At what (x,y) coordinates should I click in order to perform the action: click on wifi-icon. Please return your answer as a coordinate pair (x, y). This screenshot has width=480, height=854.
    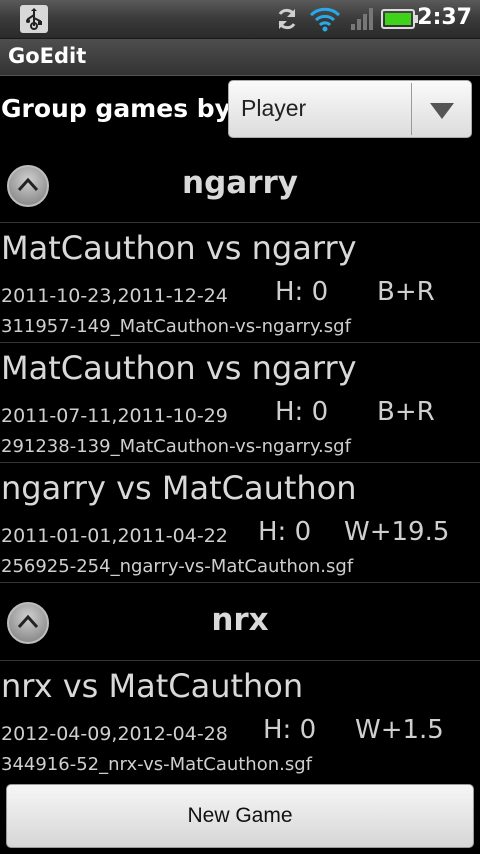
    Looking at the image, I should click on (325, 19).